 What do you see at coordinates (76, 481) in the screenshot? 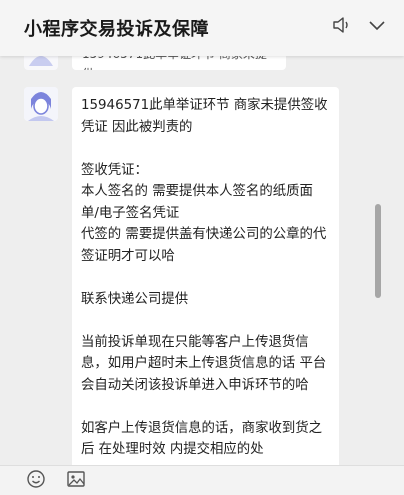
I see `image-icon` at bounding box center [76, 481].